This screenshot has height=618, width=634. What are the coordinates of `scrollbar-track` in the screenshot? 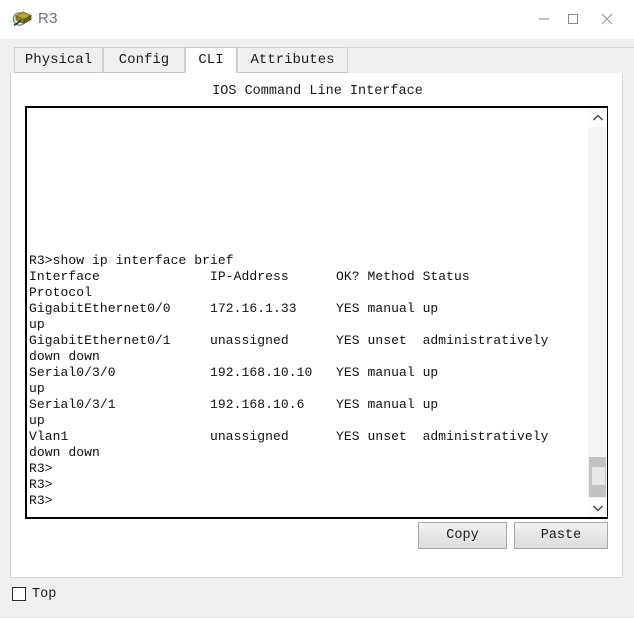 It's located at (597, 312).